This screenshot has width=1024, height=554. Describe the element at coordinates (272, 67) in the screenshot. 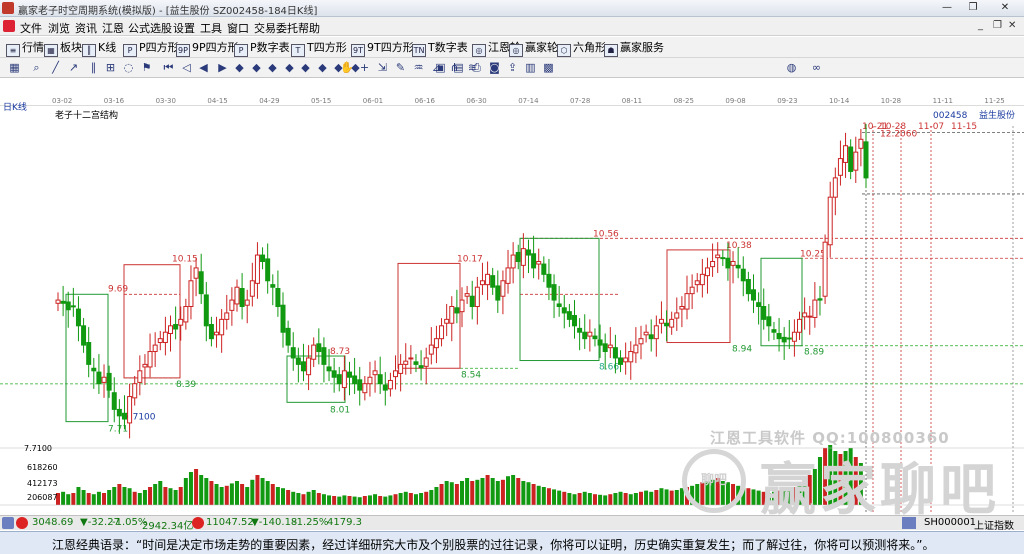

I see `diamond-icon-3: ◆` at that location.